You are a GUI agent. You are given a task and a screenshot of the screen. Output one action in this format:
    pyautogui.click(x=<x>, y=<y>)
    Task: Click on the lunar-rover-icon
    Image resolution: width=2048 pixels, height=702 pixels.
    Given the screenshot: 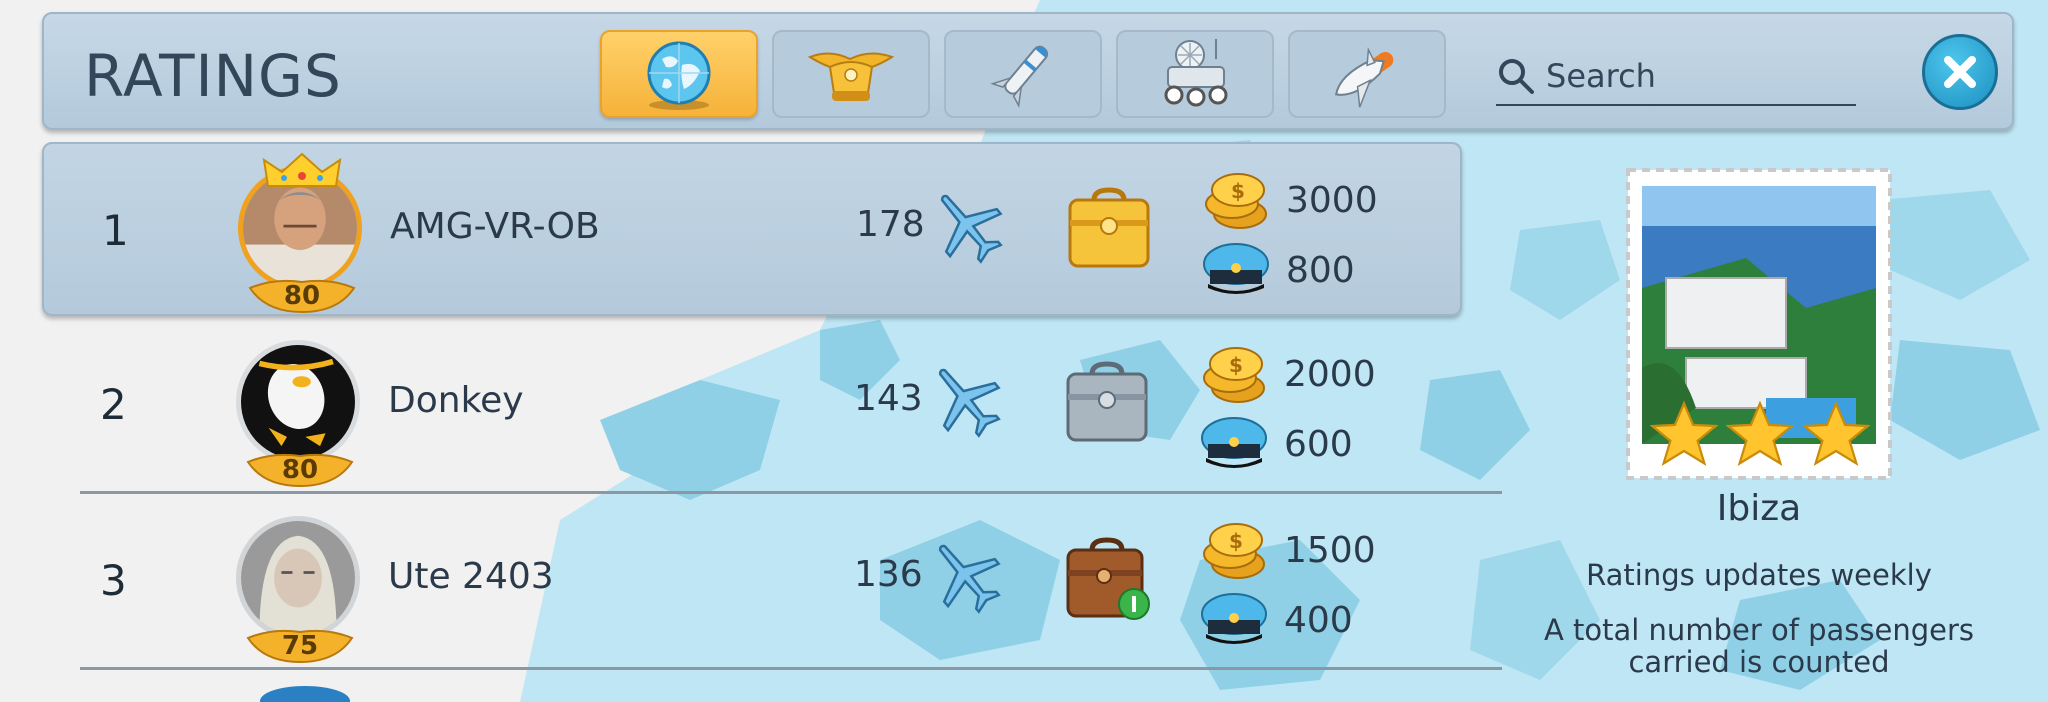 What is the action you would take?
    pyautogui.click(x=1196, y=73)
    